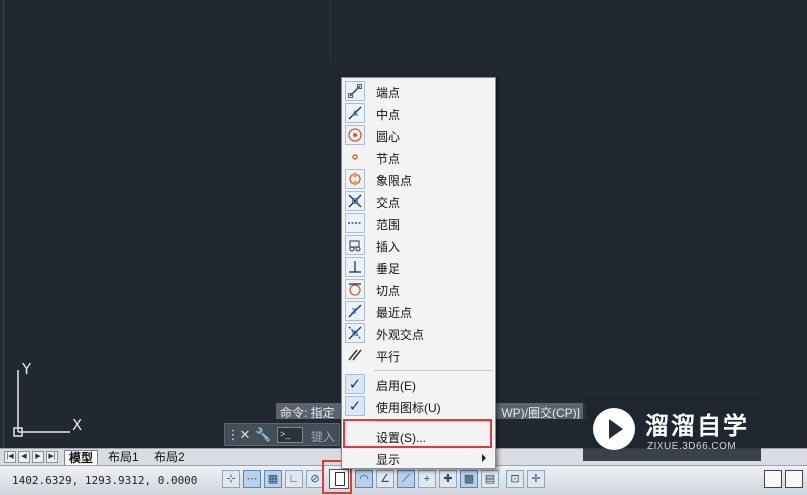 The width and height of the screenshot is (807, 495). Describe the element at coordinates (10, 457) in the screenshot. I see `first-tab-icon: |◀` at that location.